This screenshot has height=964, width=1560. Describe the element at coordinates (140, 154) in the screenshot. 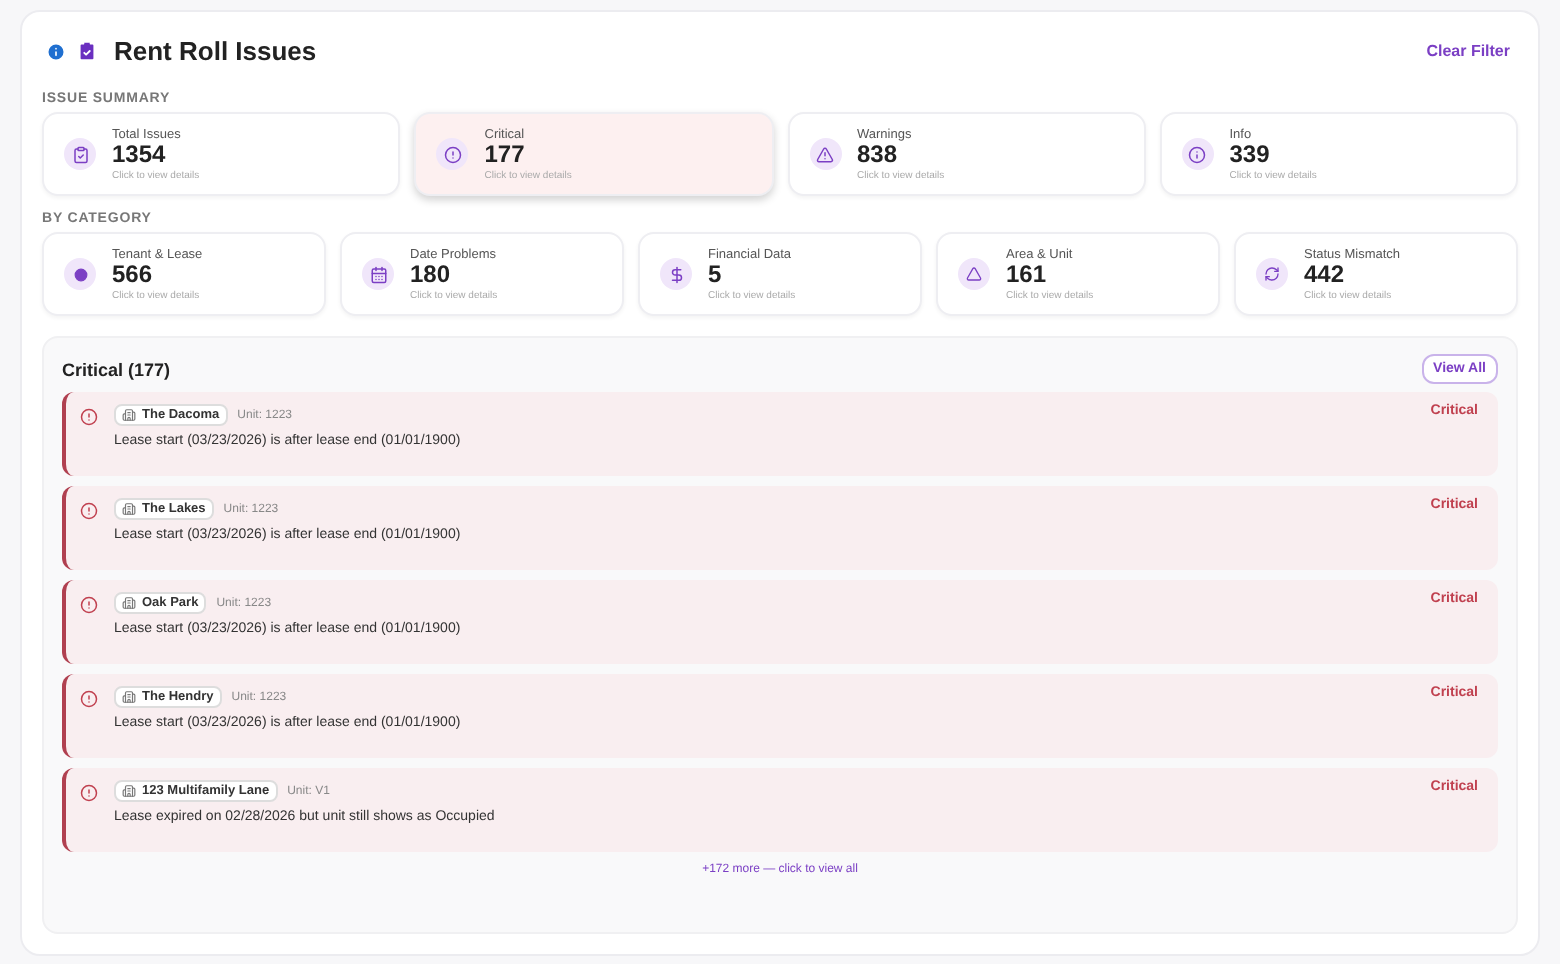

I see `card-count: 1354` at that location.